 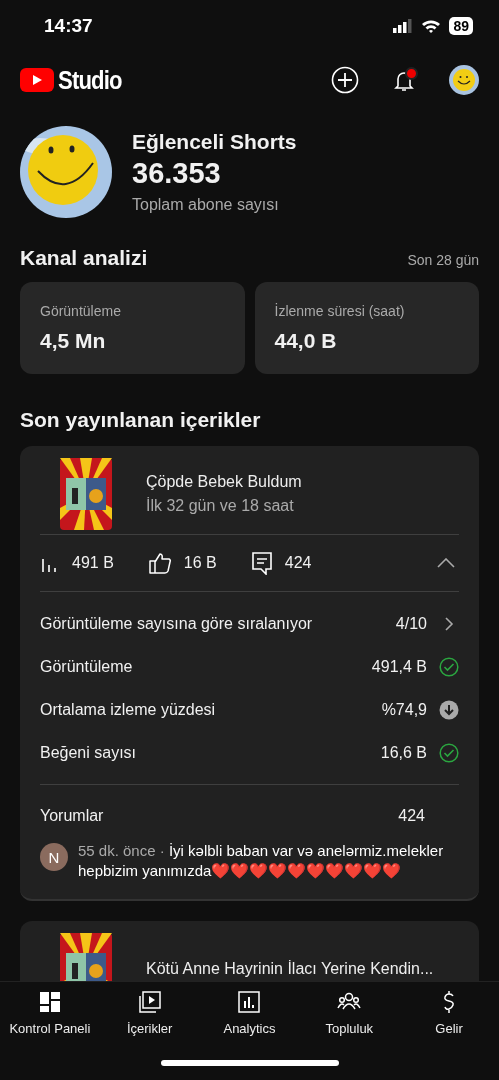 What do you see at coordinates (449, 709) in the screenshot?
I see `down-arrow-circle-icon` at bounding box center [449, 709].